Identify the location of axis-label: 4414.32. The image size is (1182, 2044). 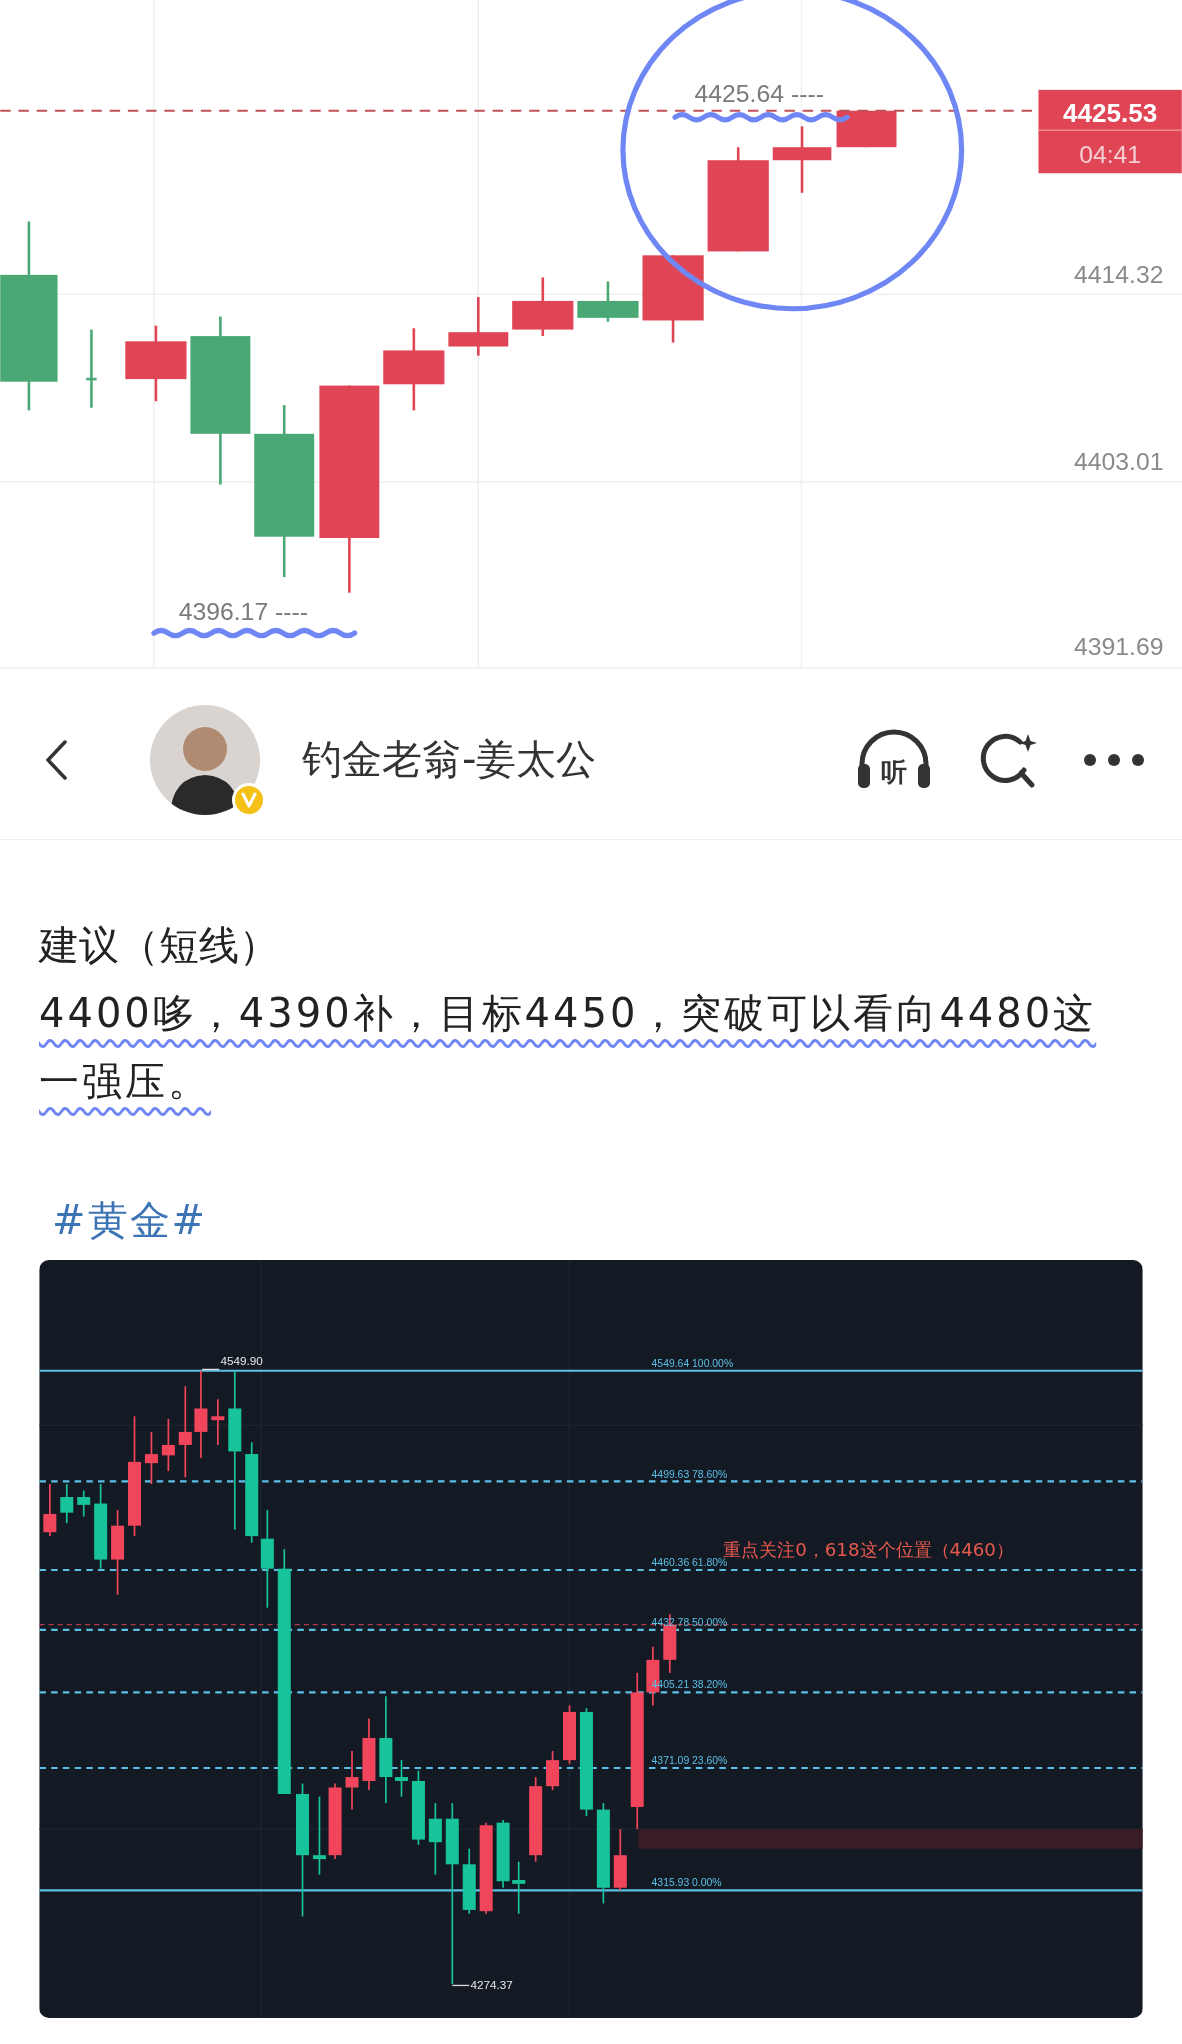
(1119, 274).